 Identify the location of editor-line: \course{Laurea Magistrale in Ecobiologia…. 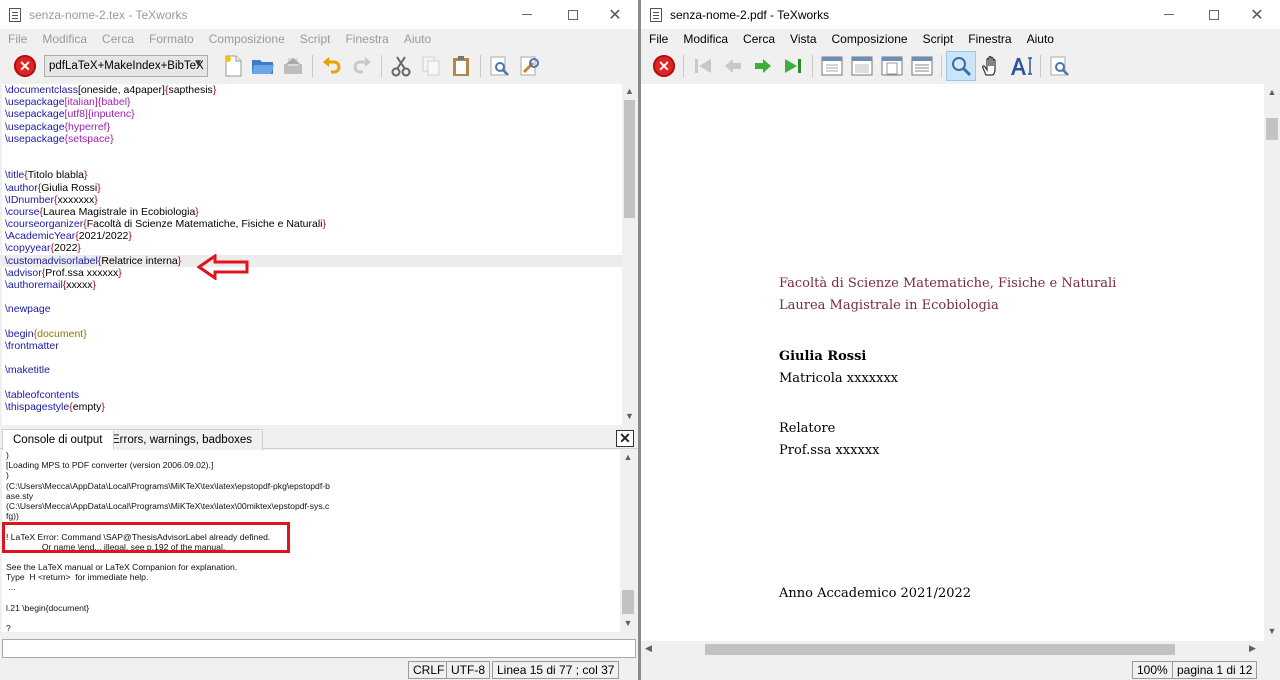
(312, 212).